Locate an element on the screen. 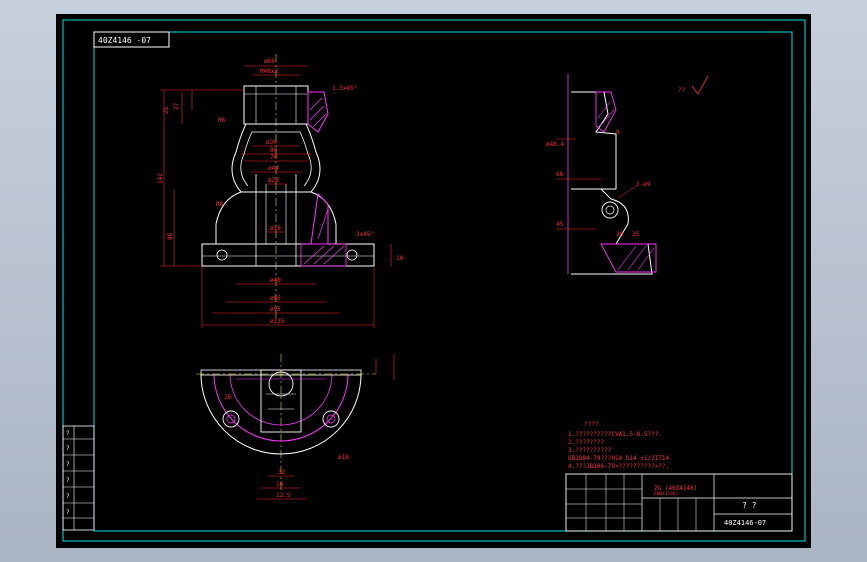 This screenshot has width=867, height=562. dim-label: ø44 is located at coordinates (273, 168).